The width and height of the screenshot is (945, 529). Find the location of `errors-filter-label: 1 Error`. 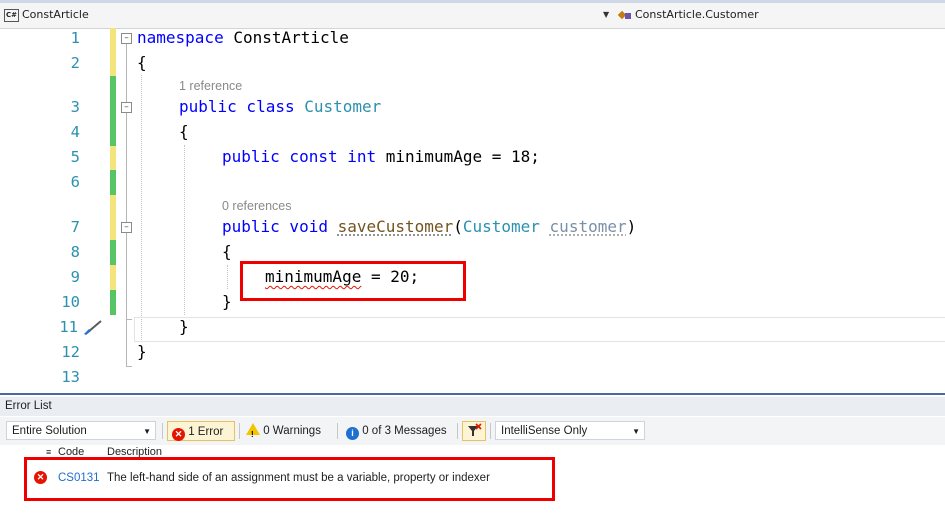

errors-filter-label: 1 Error is located at coordinates (206, 432).